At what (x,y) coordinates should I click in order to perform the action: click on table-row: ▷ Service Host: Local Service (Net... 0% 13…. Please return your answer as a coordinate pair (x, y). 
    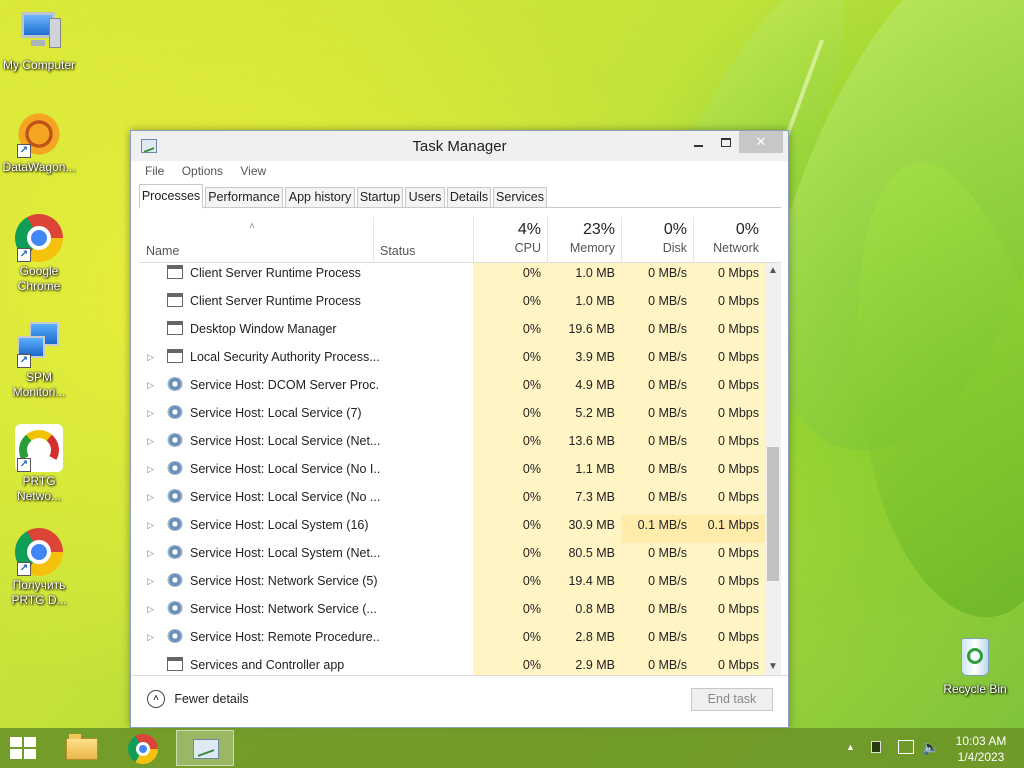
    Looking at the image, I should click on (452, 445).